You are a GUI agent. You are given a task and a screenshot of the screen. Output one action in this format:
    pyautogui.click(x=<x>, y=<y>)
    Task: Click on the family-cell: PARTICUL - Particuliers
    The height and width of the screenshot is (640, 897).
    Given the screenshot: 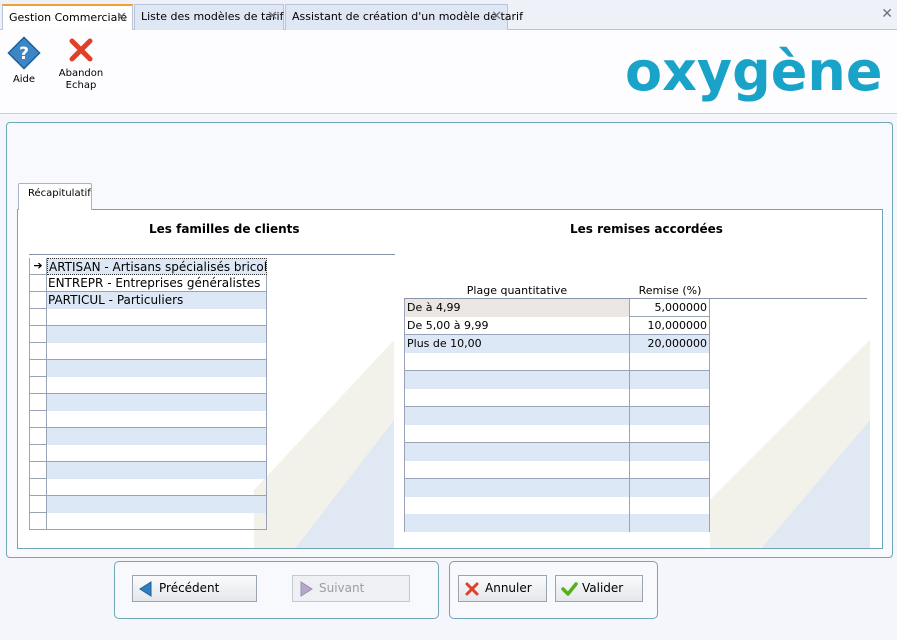 What is the action you would take?
    pyautogui.click(x=157, y=300)
    